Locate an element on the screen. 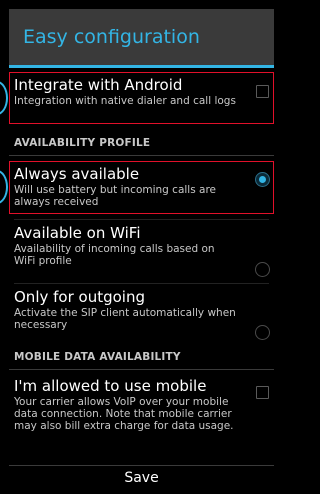  available-on-wifi-radio is located at coordinates (262, 269).